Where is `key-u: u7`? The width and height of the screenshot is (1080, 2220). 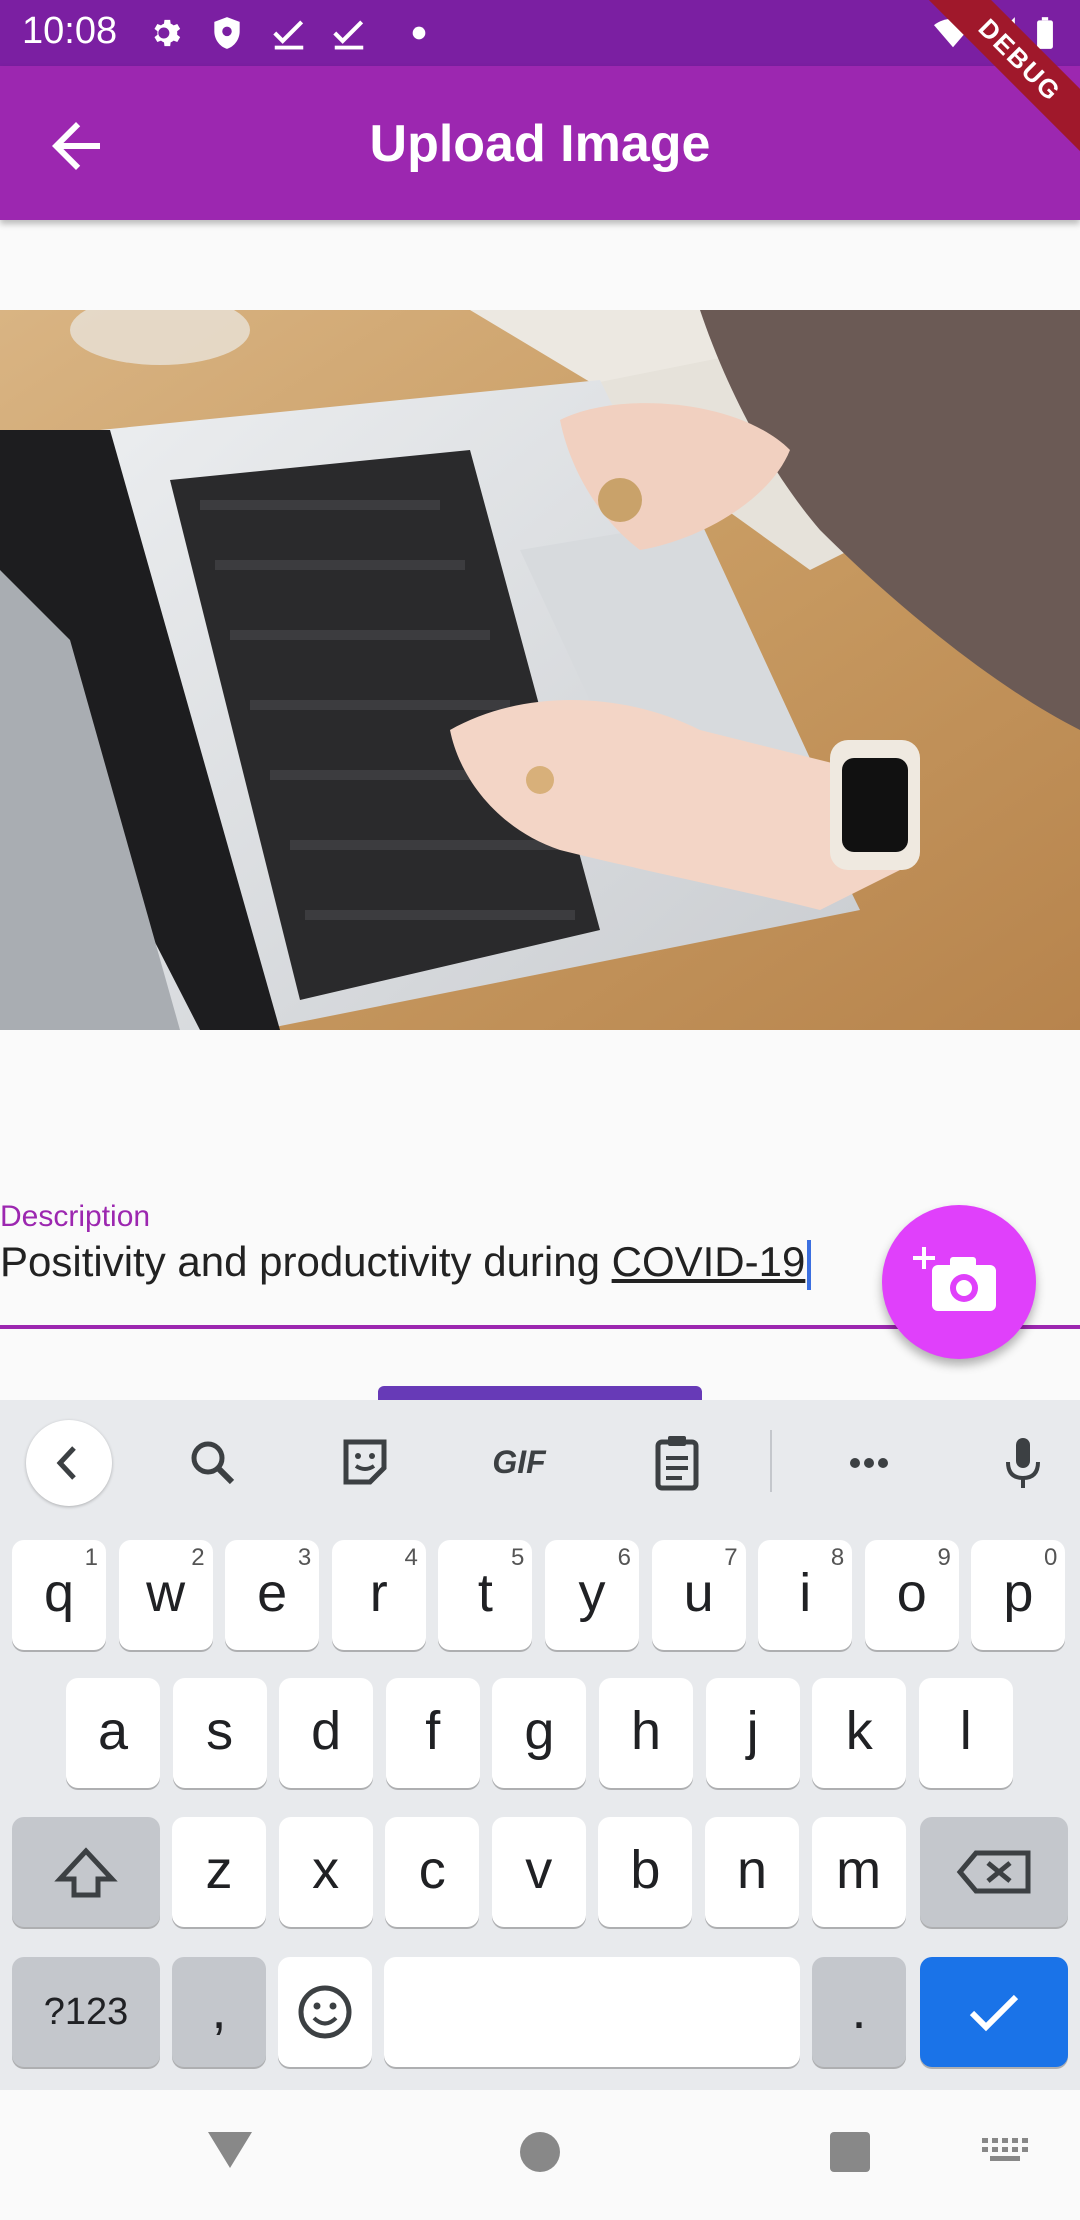 key-u: u7 is located at coordinates (698, 1595).